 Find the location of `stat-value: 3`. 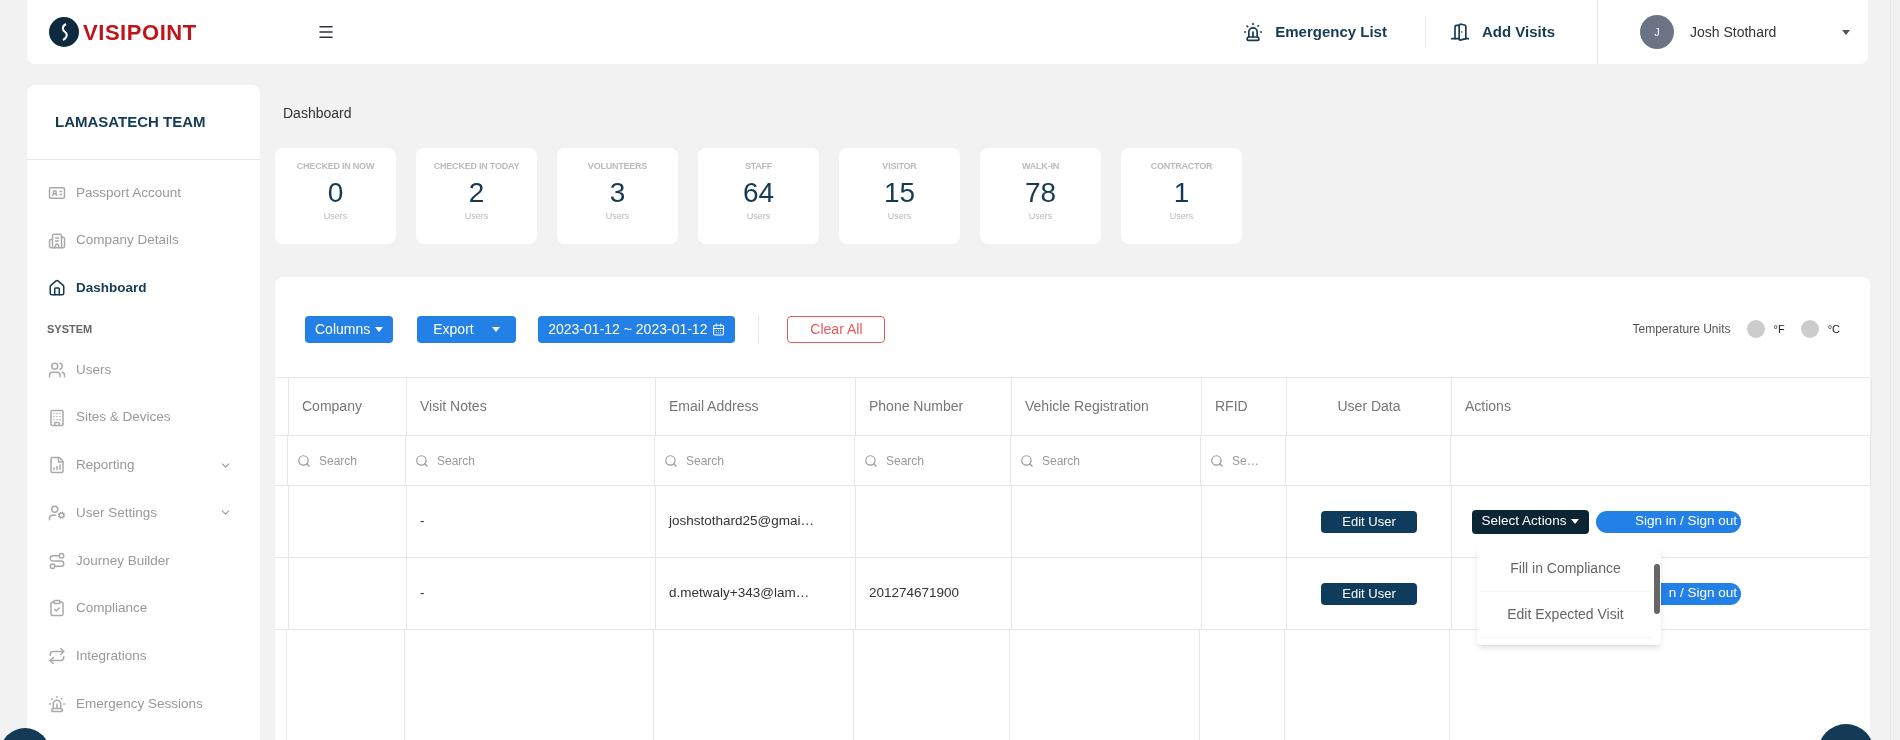

stat-value: 3 is located at coordinates (617, 192).